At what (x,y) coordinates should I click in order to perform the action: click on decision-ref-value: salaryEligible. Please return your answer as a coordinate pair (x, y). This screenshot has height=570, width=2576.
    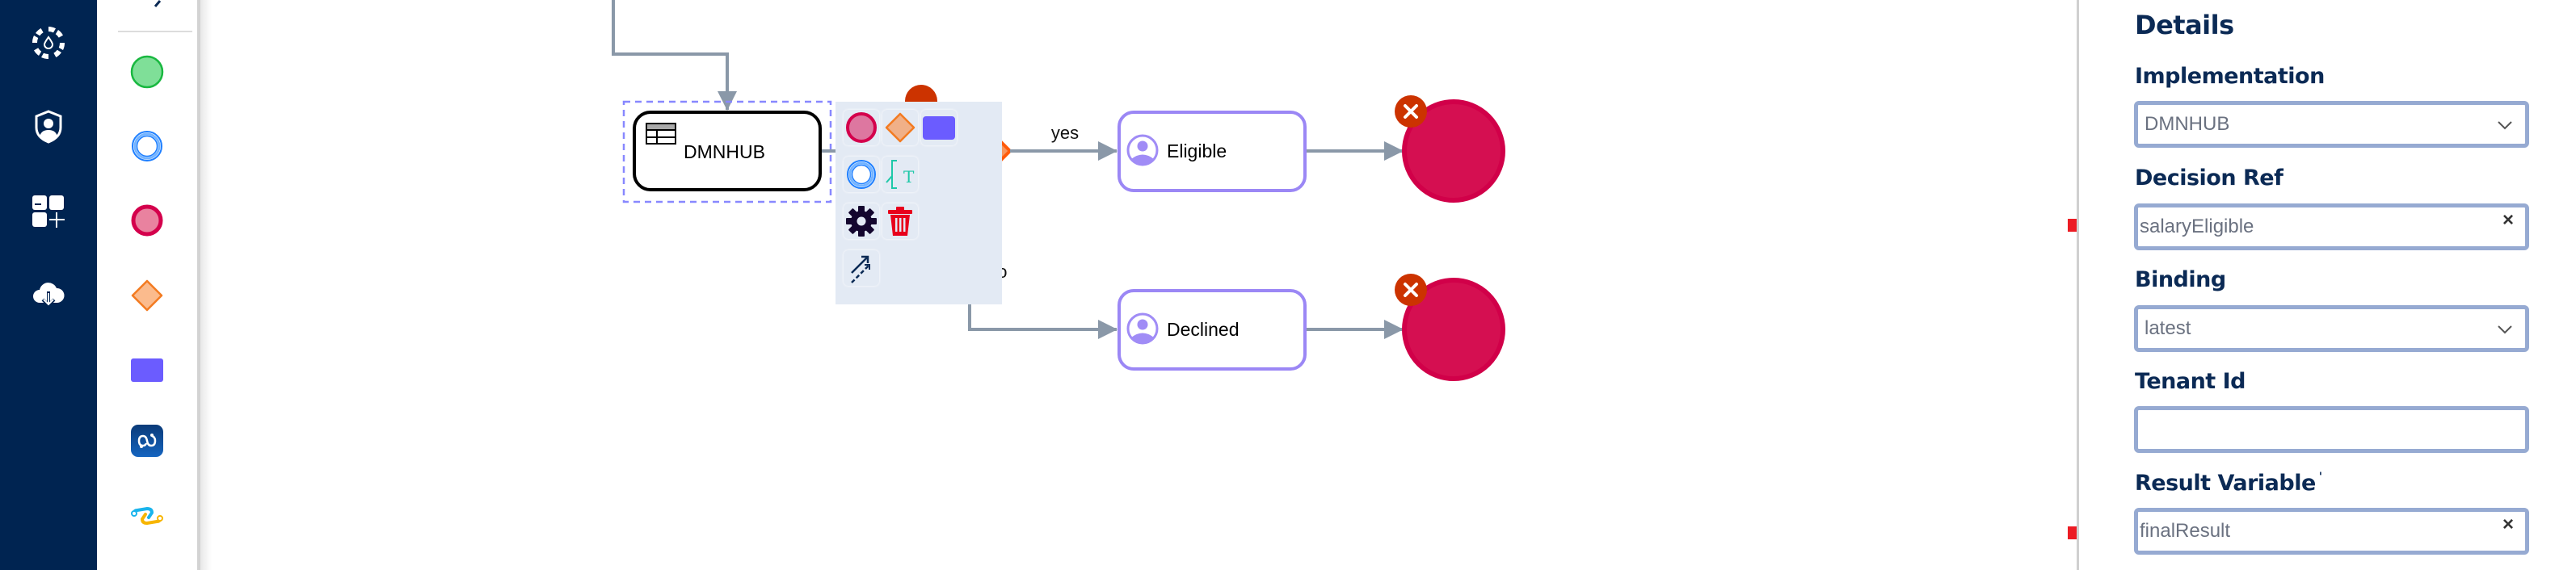
    Looking at the image, I should click on (2197, 227).